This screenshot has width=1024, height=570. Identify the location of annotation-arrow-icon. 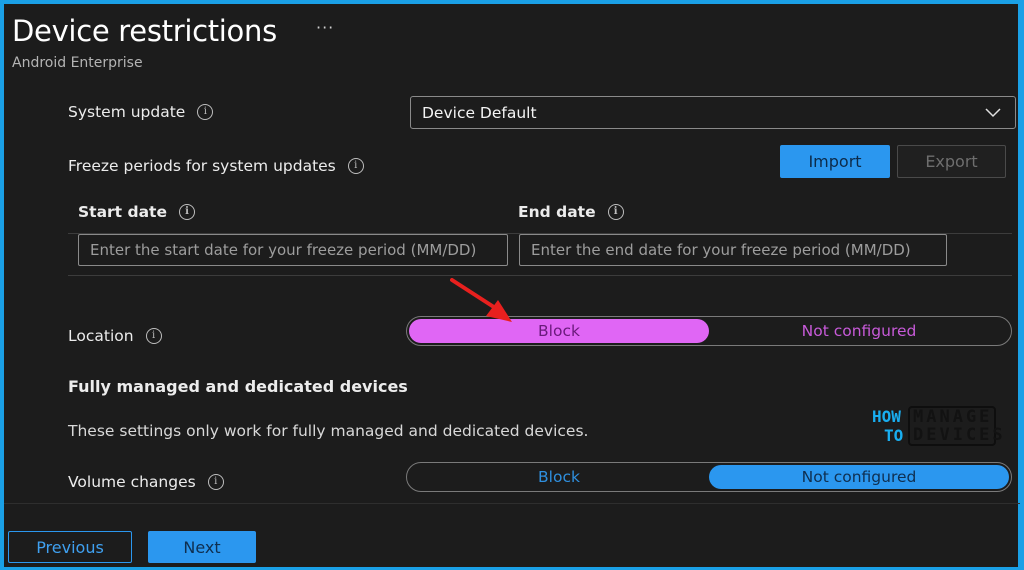
(481, 300).